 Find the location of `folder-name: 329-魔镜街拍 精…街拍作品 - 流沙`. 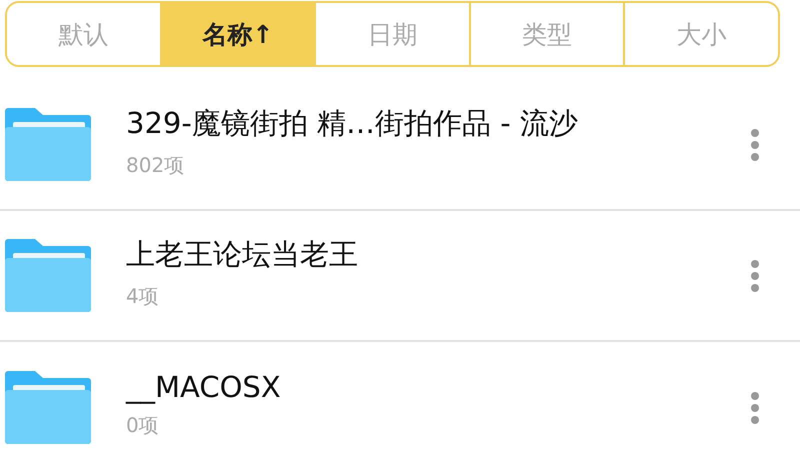

folder-name: 329-魔镜街拍 精…街拍作品 - 流沙 is located at coordinates (352, 123).